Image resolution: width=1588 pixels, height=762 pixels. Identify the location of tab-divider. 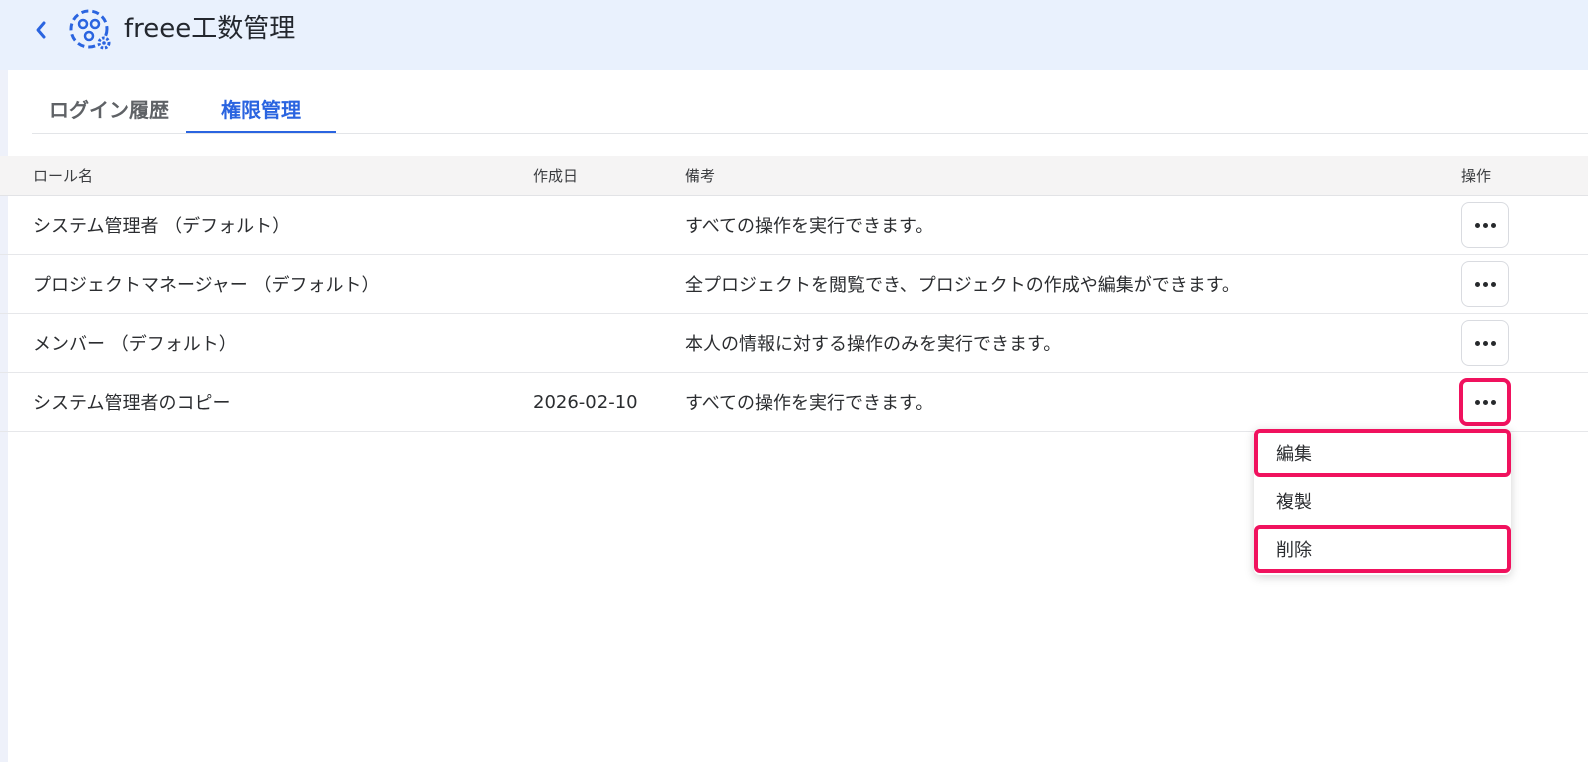
(810, 133).